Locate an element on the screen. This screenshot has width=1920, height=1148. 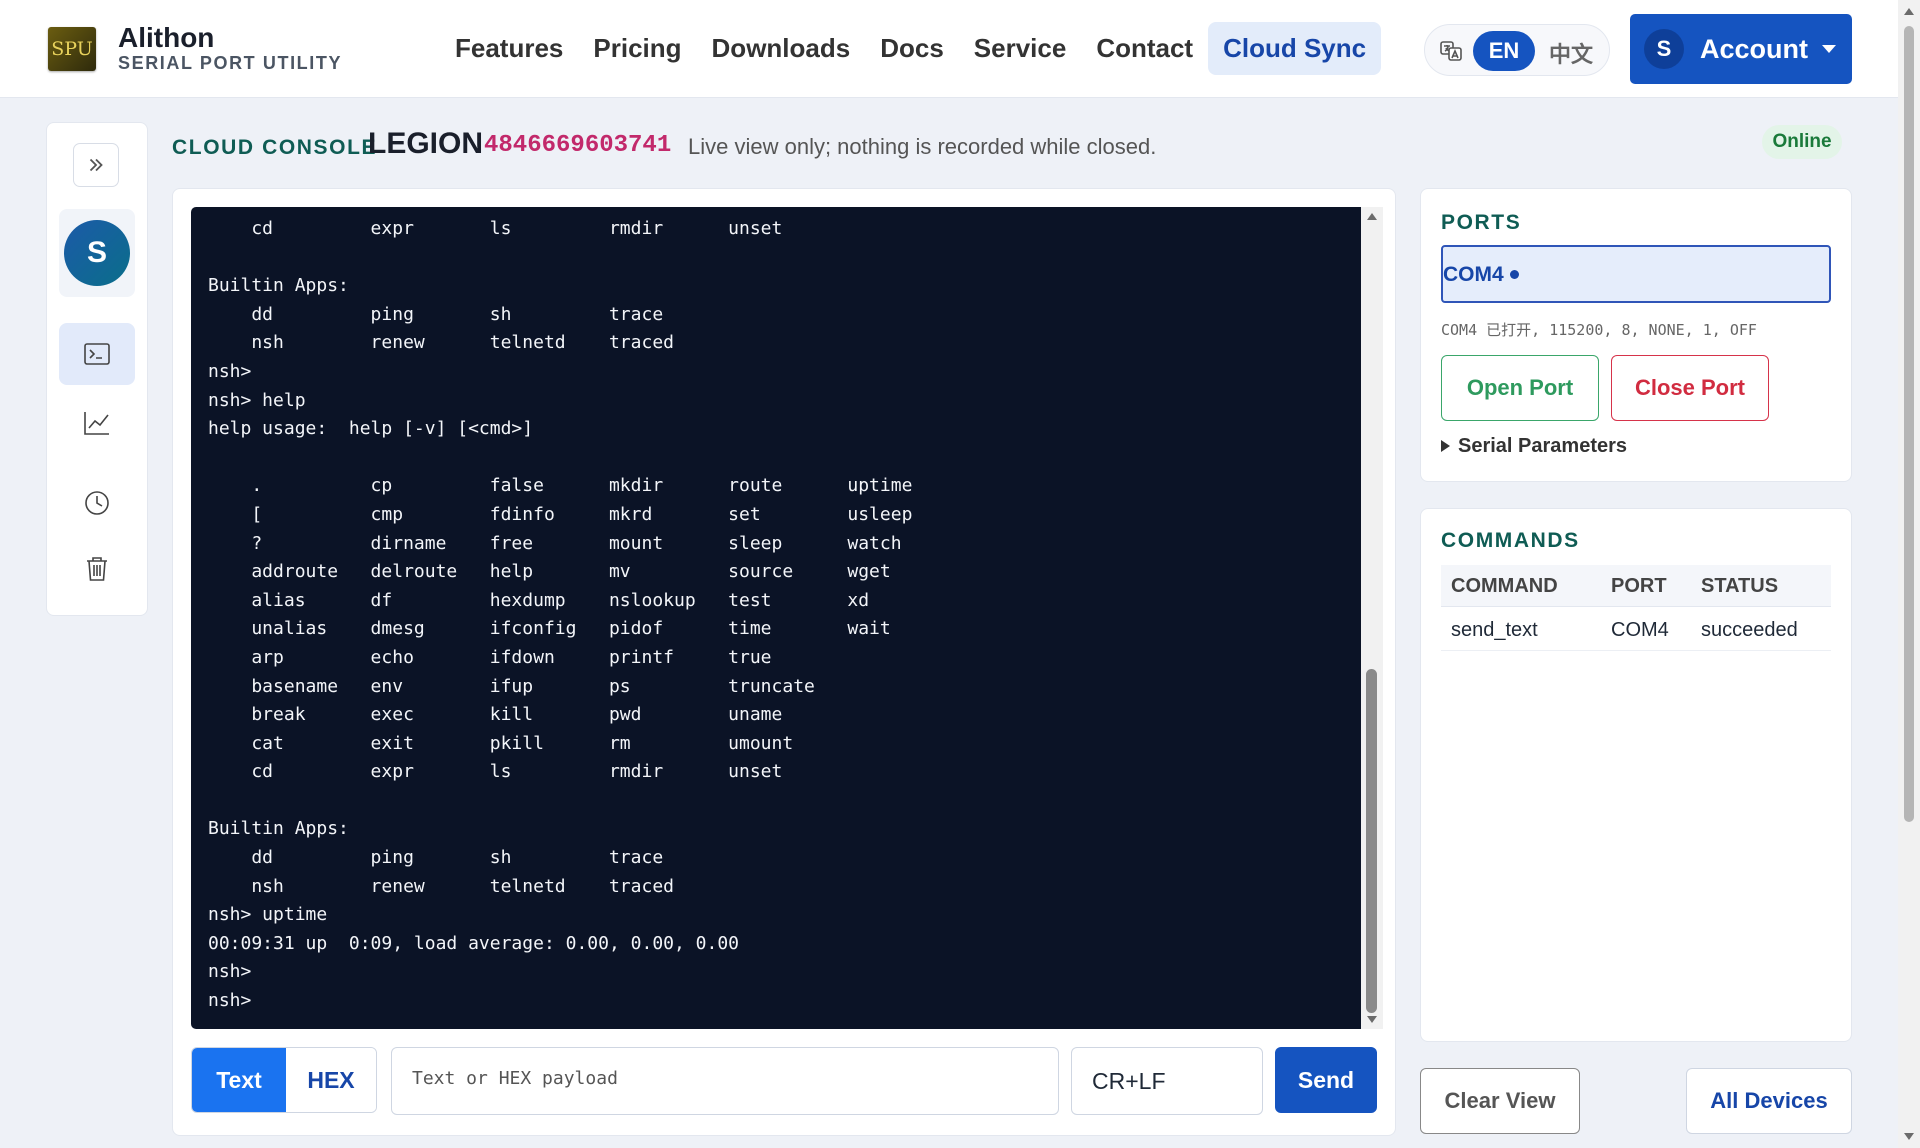
chart-icon is located at coordinates (96, 423).